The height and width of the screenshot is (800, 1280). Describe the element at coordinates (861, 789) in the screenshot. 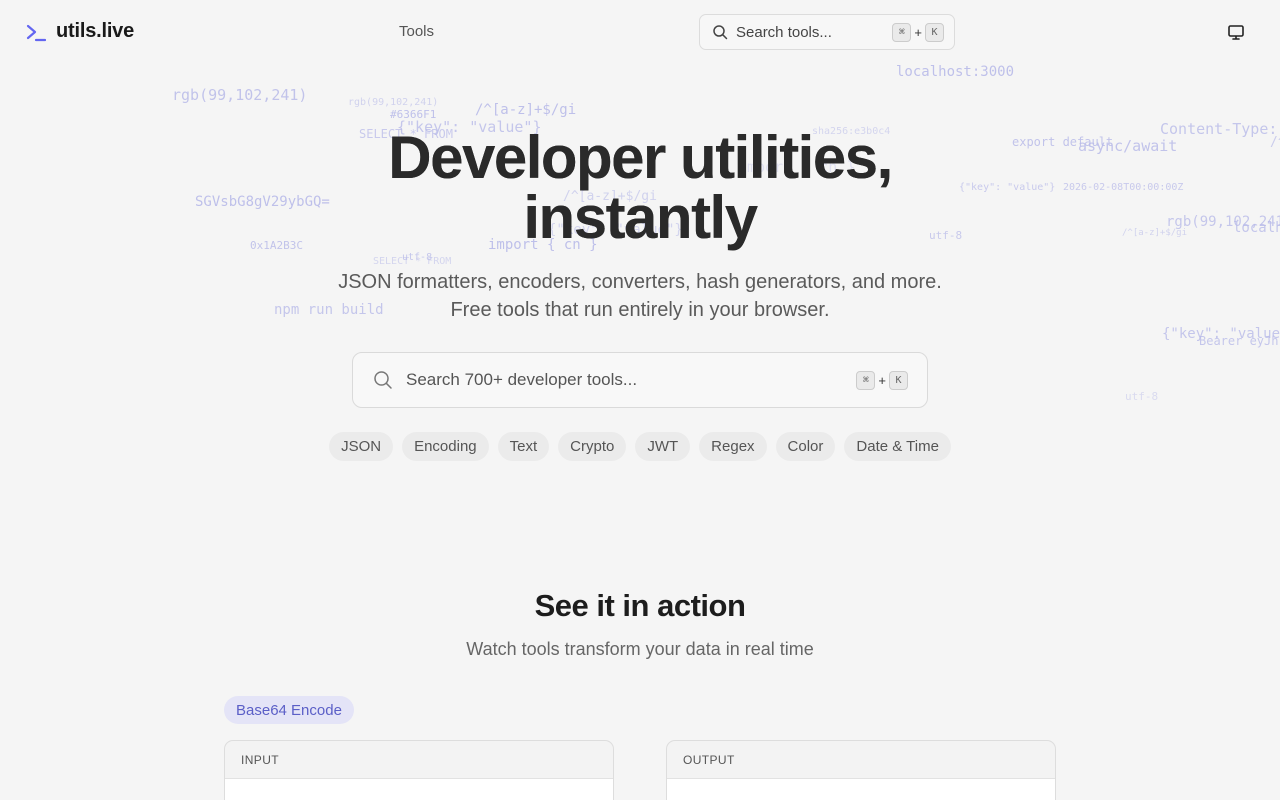

I see `output-panel-body` at that location.